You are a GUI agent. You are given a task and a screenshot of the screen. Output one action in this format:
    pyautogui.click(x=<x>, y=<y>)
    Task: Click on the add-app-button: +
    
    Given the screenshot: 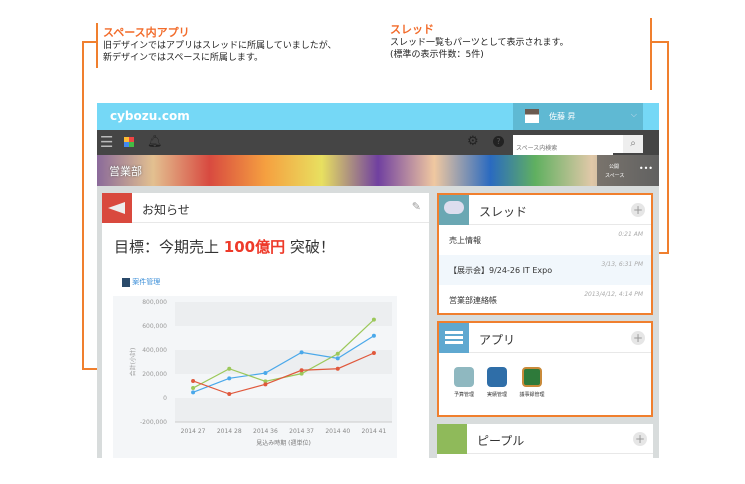 What is the action you would take?
    pyautogui.click(x=638, y=338)
    